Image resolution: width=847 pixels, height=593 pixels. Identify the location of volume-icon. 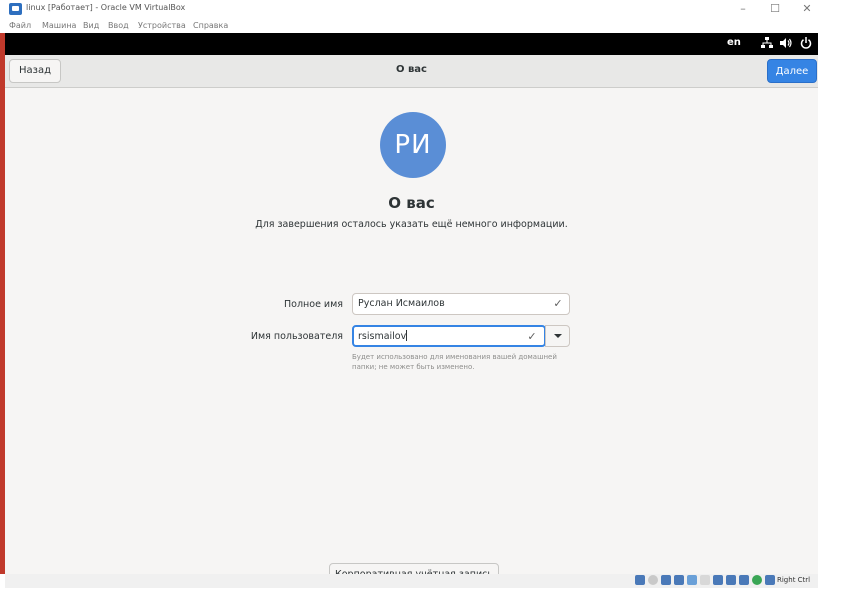
(786, 44).